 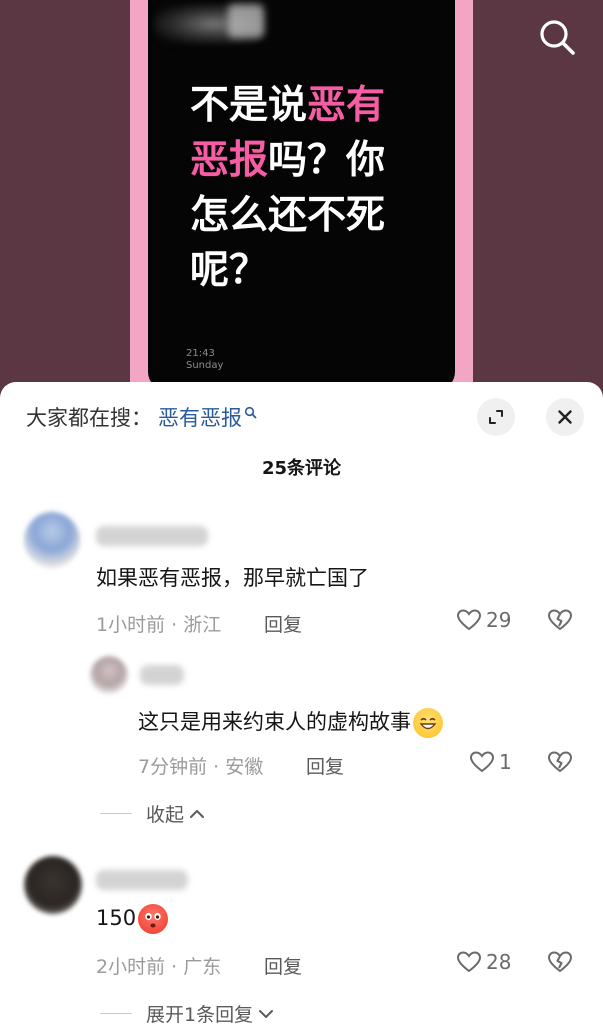 What do you see at coordinates (229, 160) in the screenshot?
I see `quote-line2a: 恶报` at bounding box center [229, 160].